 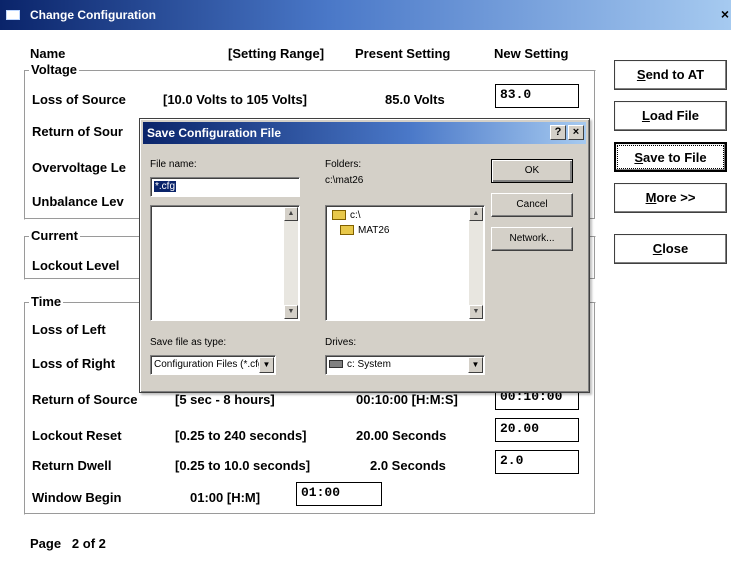 I want to click on page-label: Page, so click(x=46, y=543).